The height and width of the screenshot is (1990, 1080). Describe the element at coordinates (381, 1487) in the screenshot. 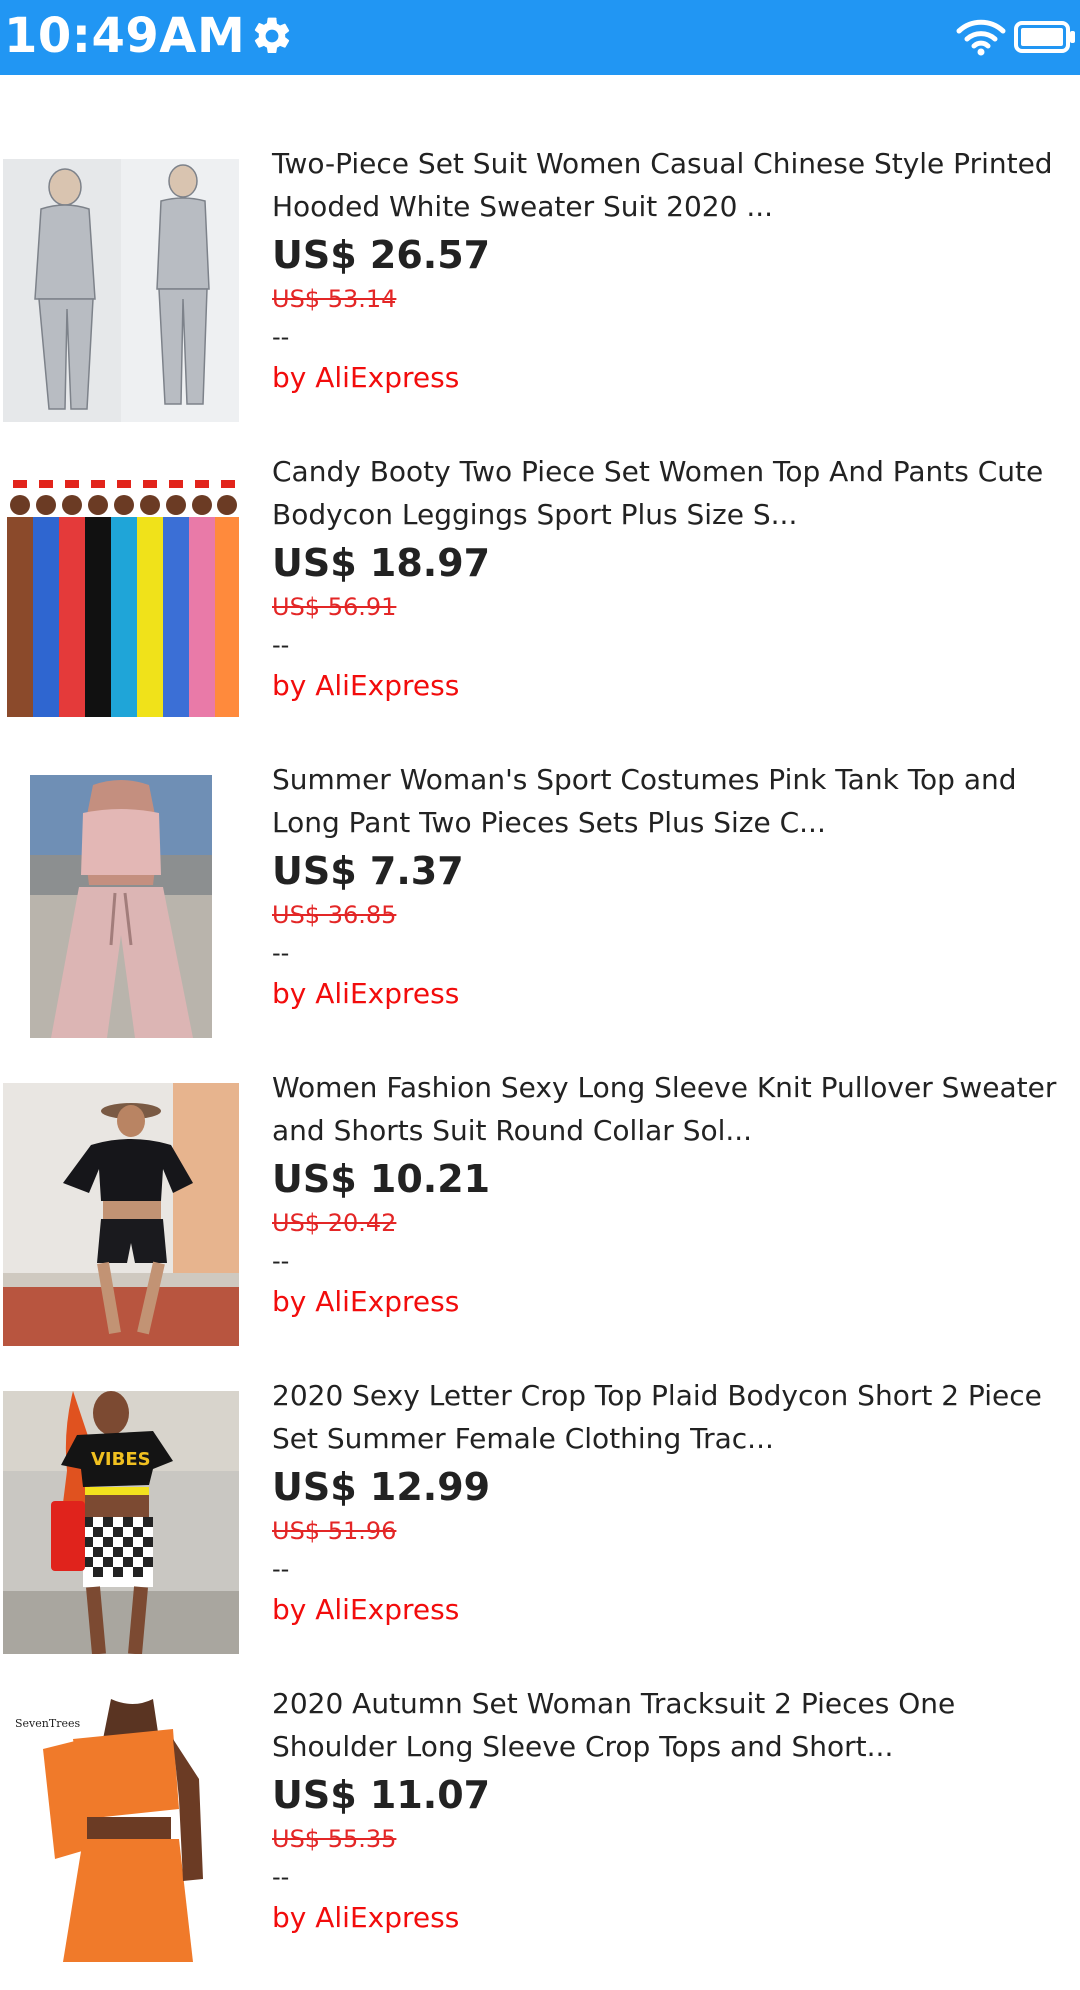

I see `product-price: US$ 12.99` at that location.